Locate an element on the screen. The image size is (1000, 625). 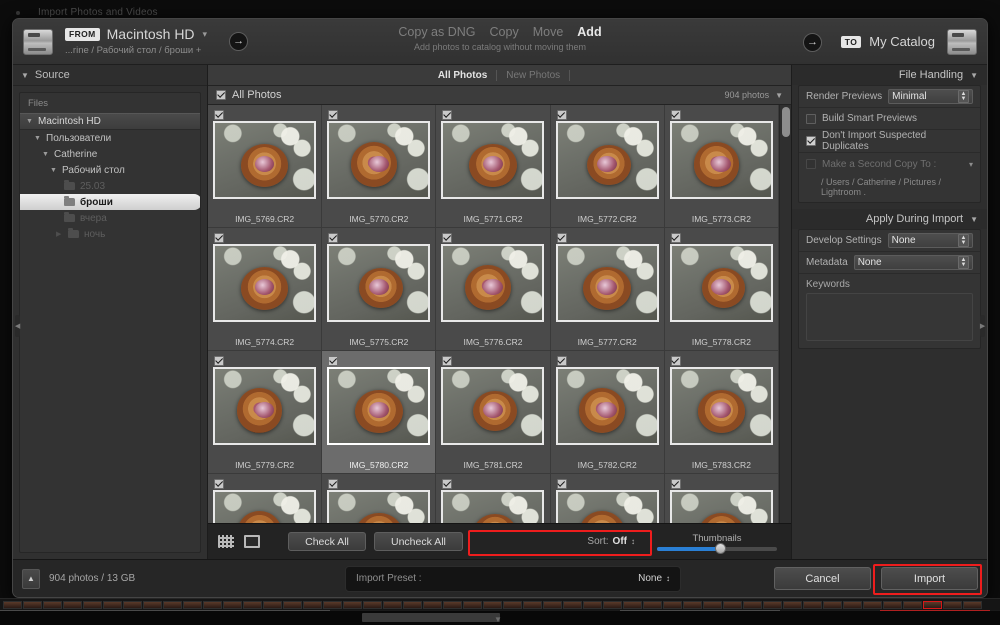
dont-import-duplicates-row: Don't Import Suspected Duplicates is located at coordinates (889, 141).